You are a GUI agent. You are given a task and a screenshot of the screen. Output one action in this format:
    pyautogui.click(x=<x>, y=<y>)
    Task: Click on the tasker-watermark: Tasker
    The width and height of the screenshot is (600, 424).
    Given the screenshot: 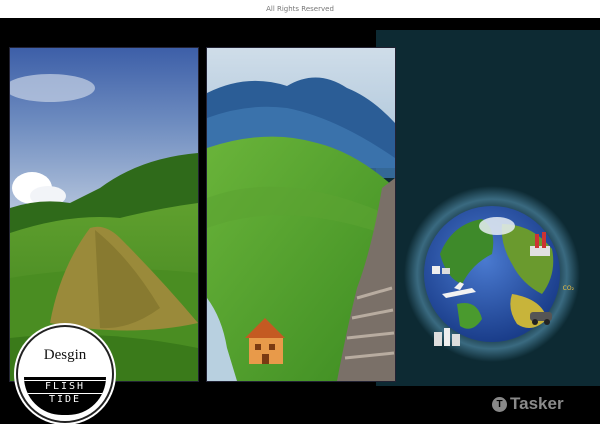 What is the action you would take?
    pyautogui.click(x=528, y=403)
    